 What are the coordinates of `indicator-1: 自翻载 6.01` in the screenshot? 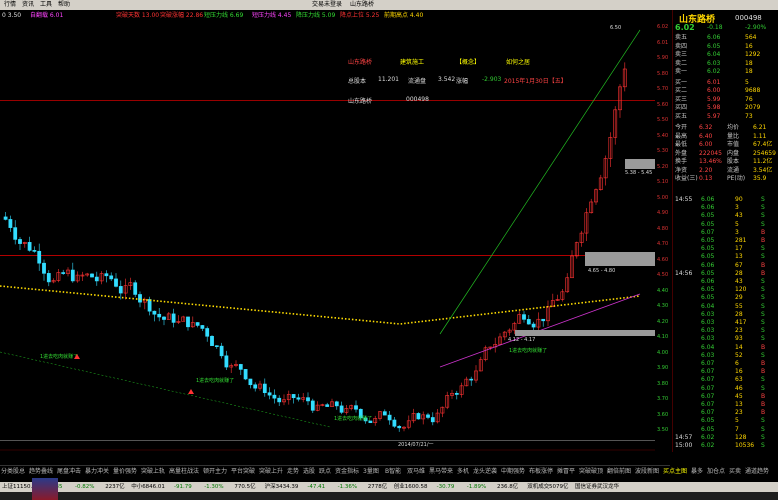 It's located at (47, 15).